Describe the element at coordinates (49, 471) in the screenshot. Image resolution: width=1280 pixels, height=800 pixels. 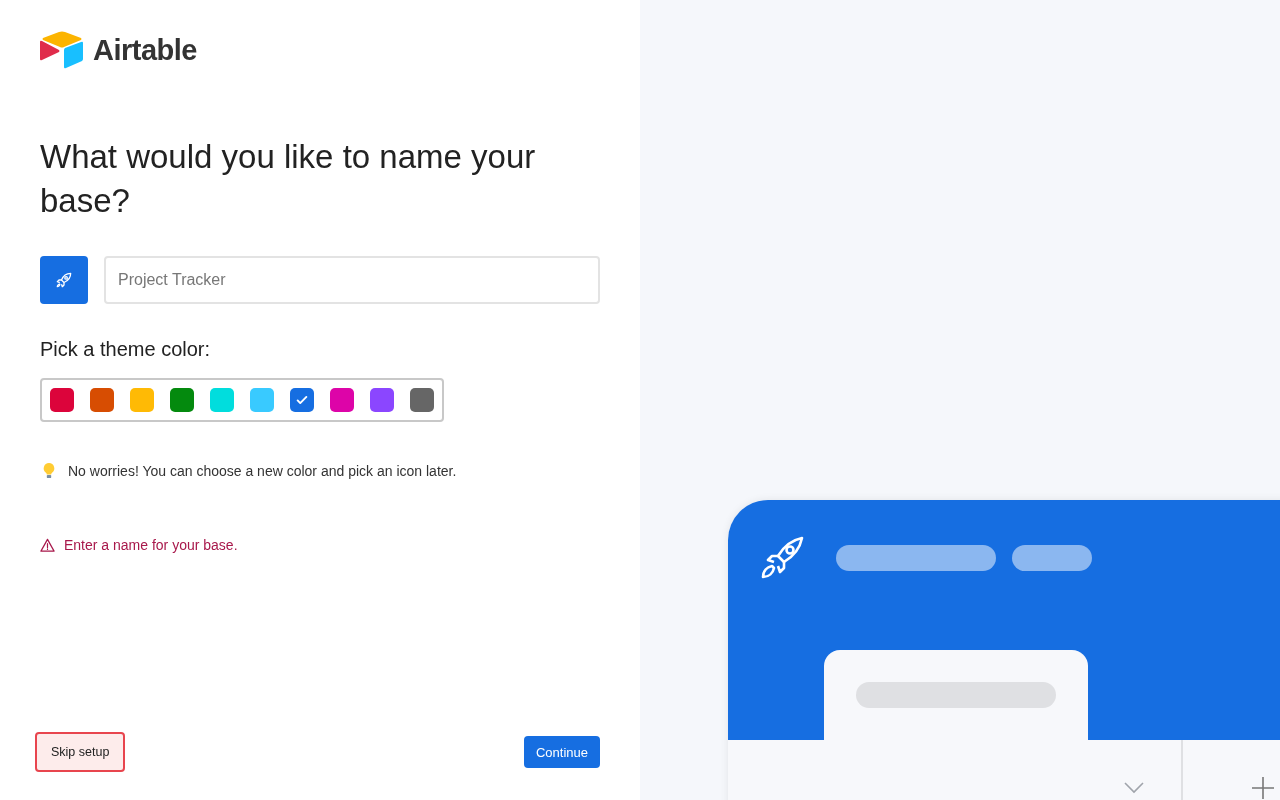
I see `lightbulb-icon` at that location.